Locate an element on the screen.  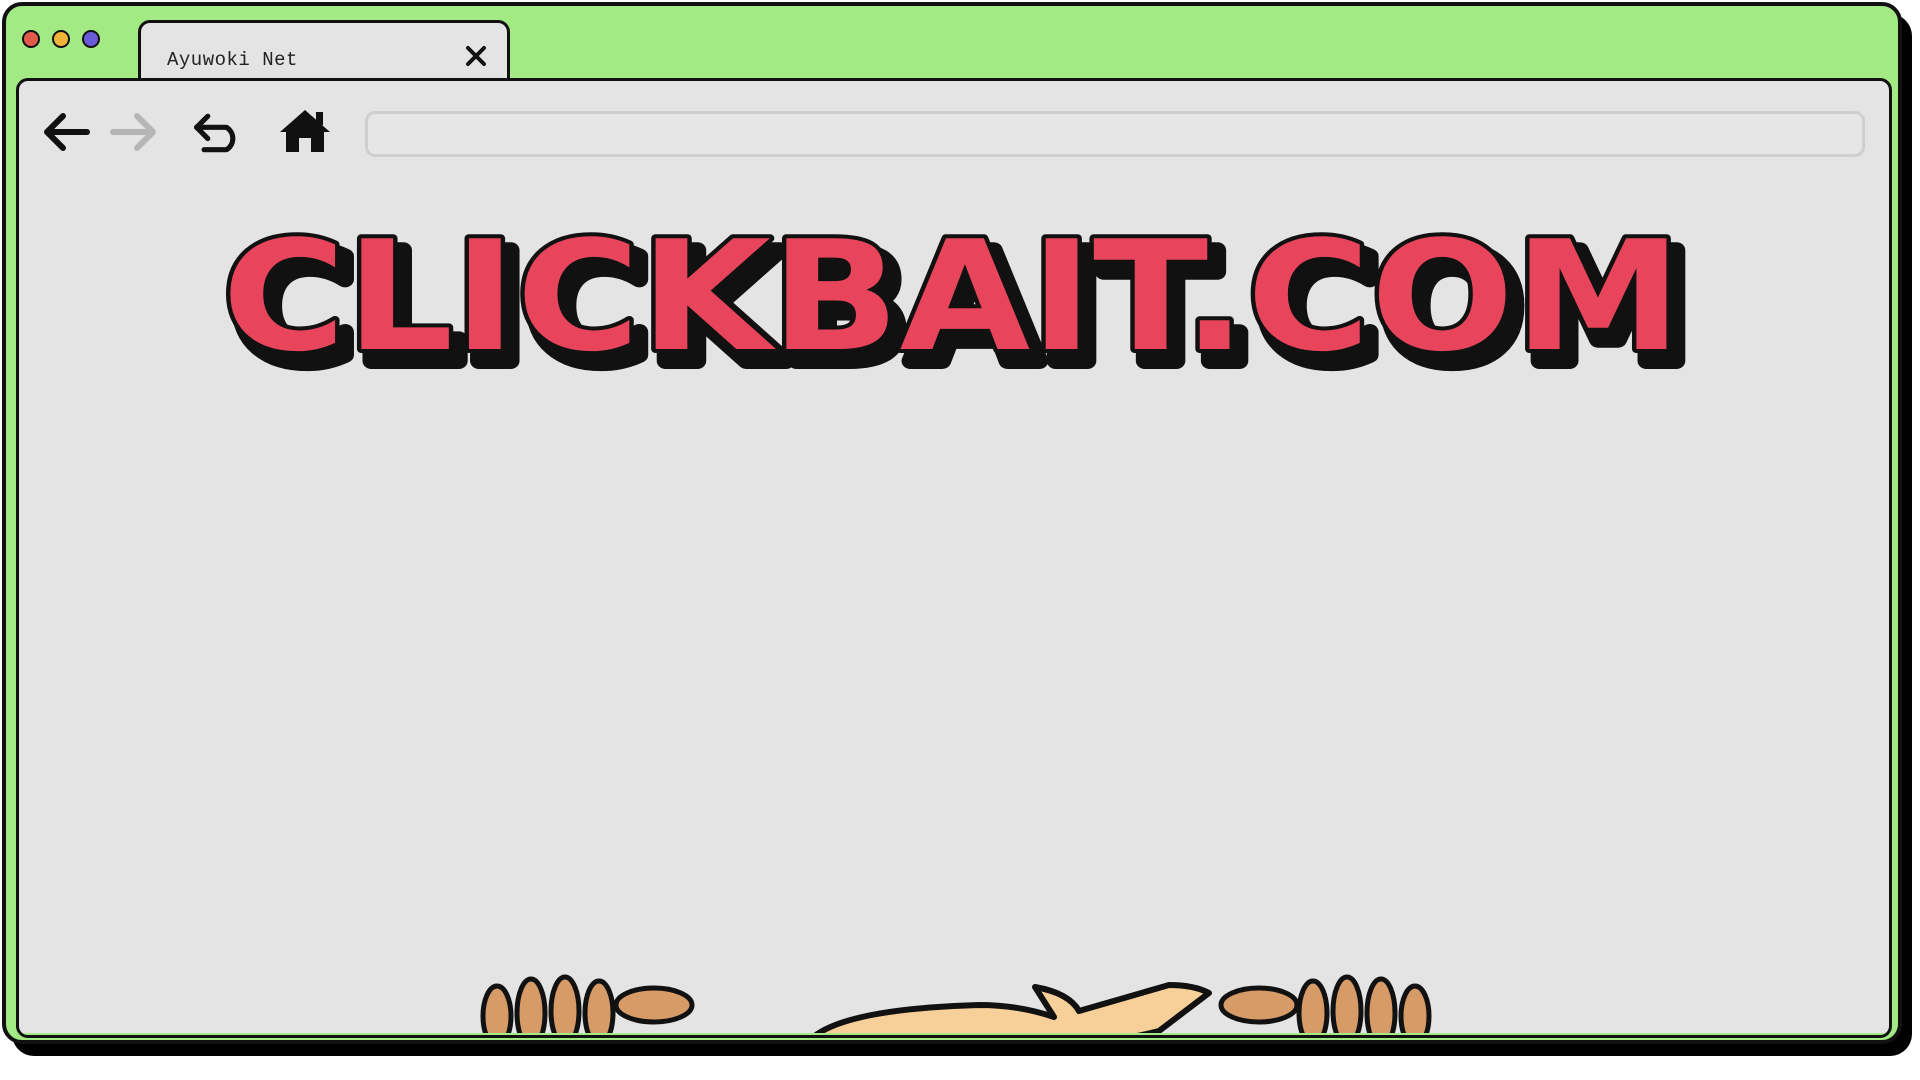
minimize-window-dot is located at coordinates (61, 39).